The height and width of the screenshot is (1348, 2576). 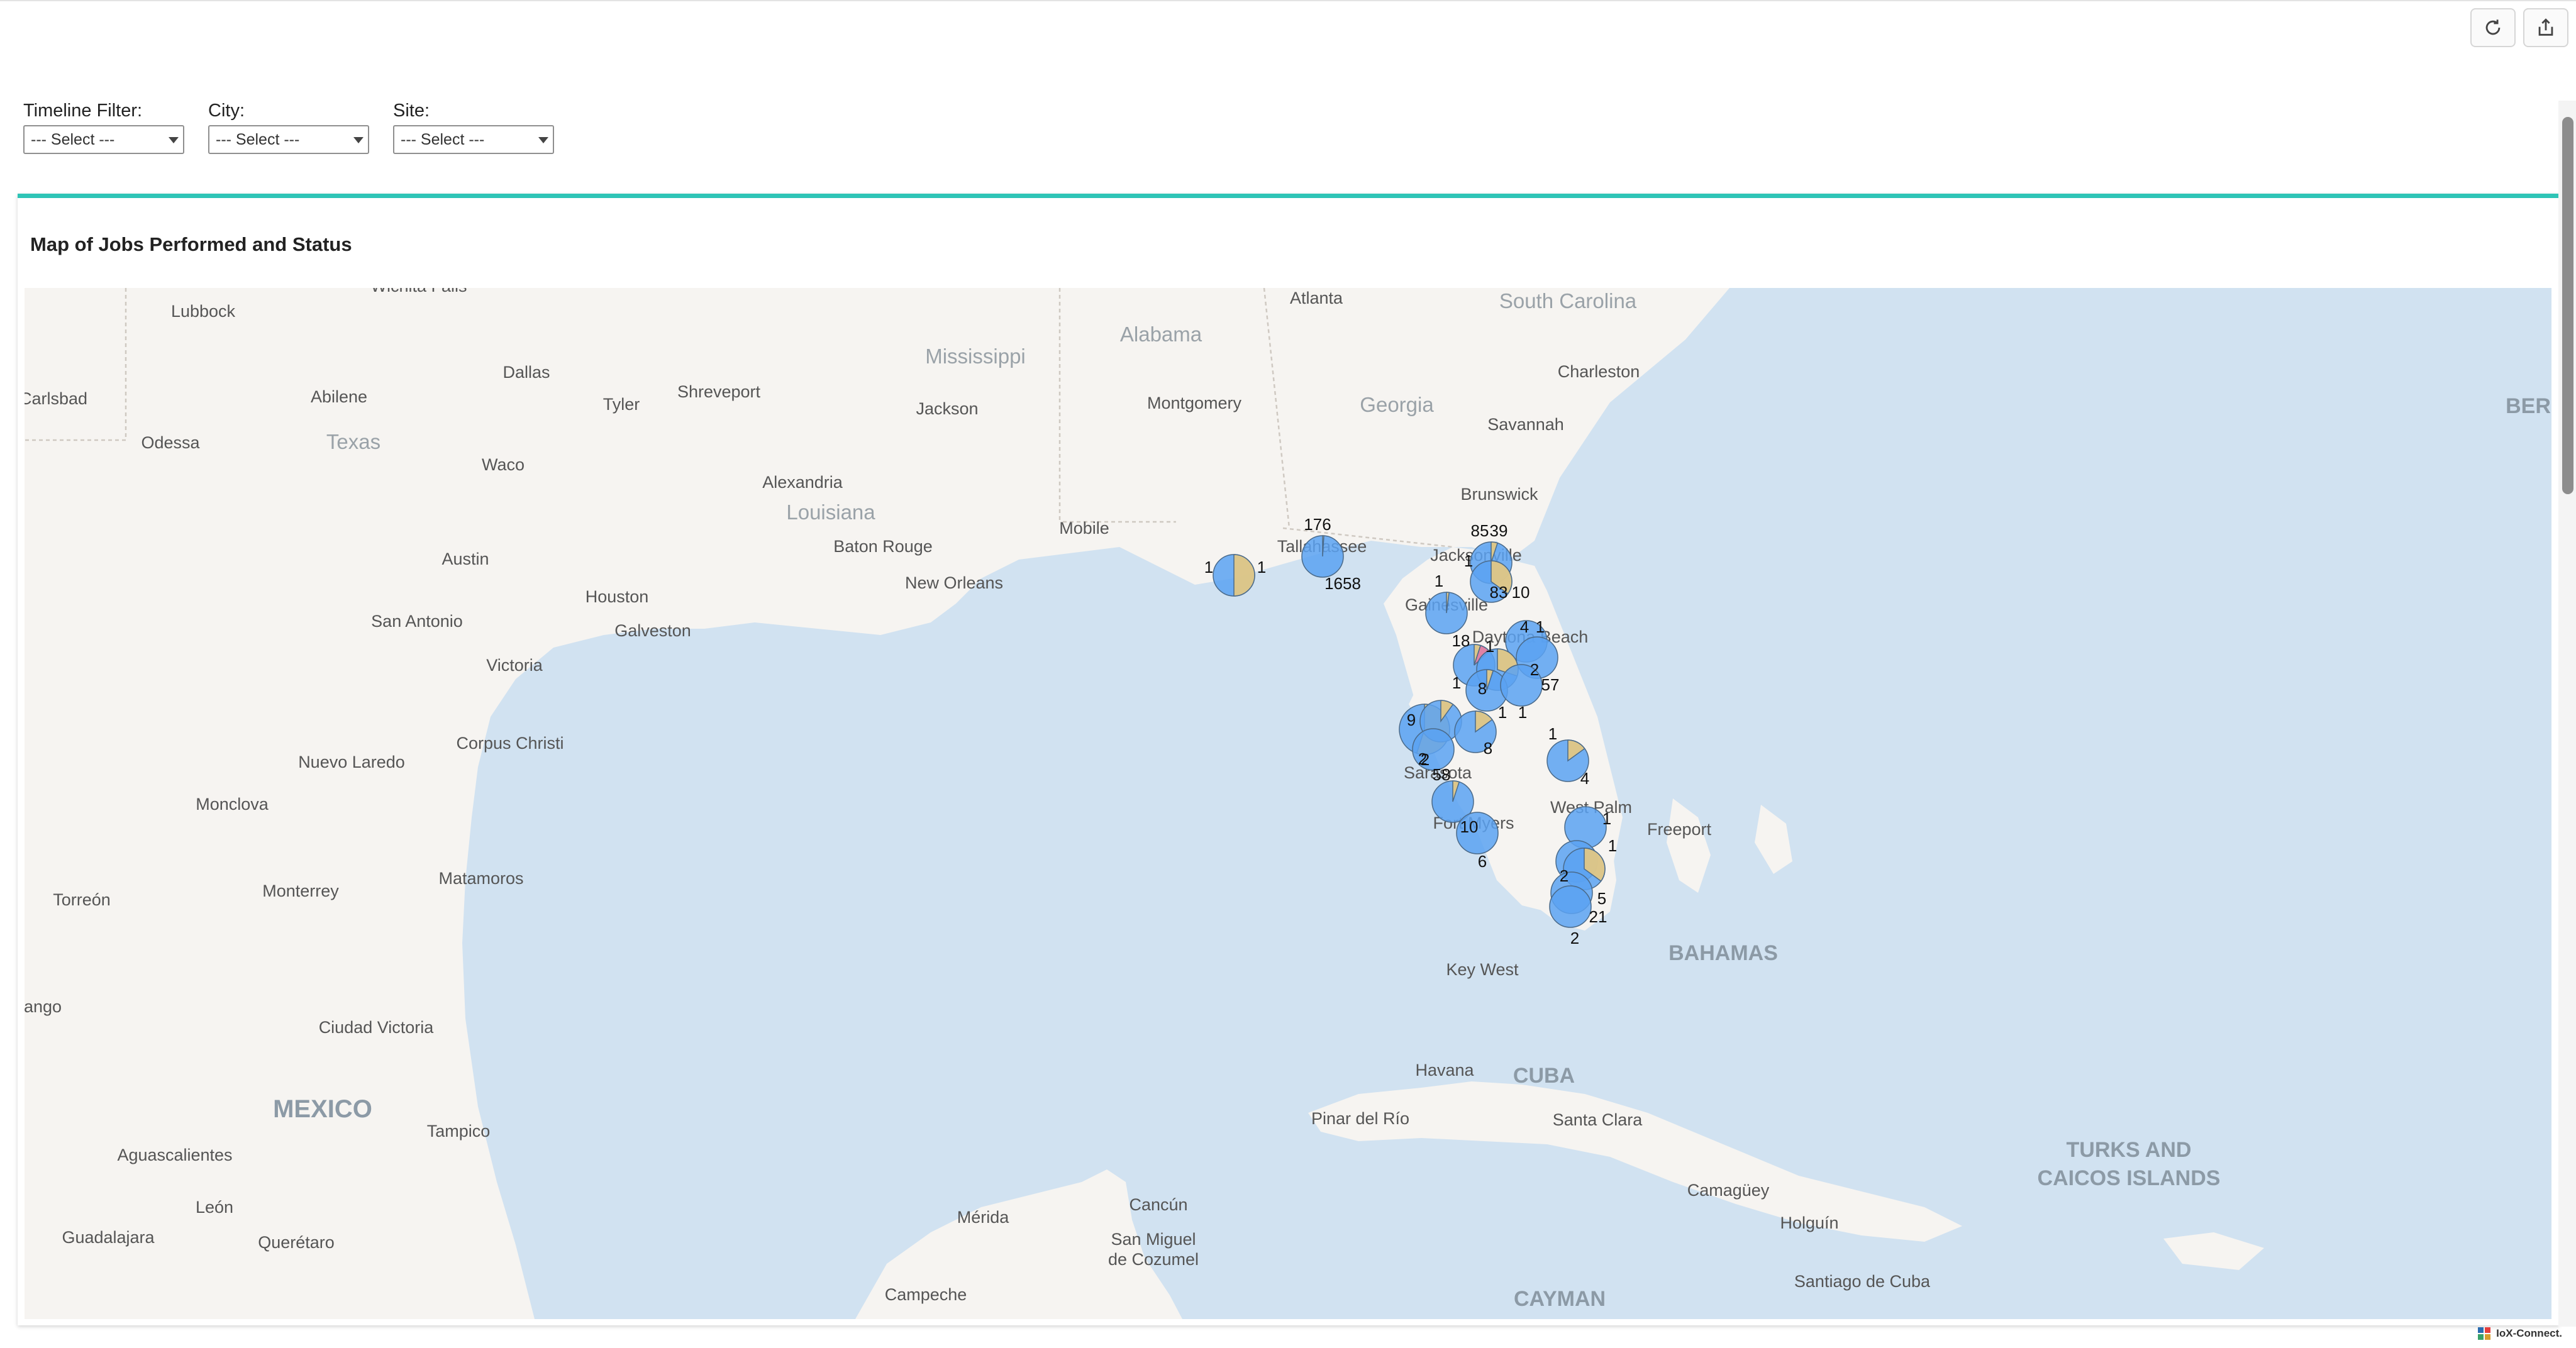 I want to click on city-label: Houston, so click(x=617, y=596).